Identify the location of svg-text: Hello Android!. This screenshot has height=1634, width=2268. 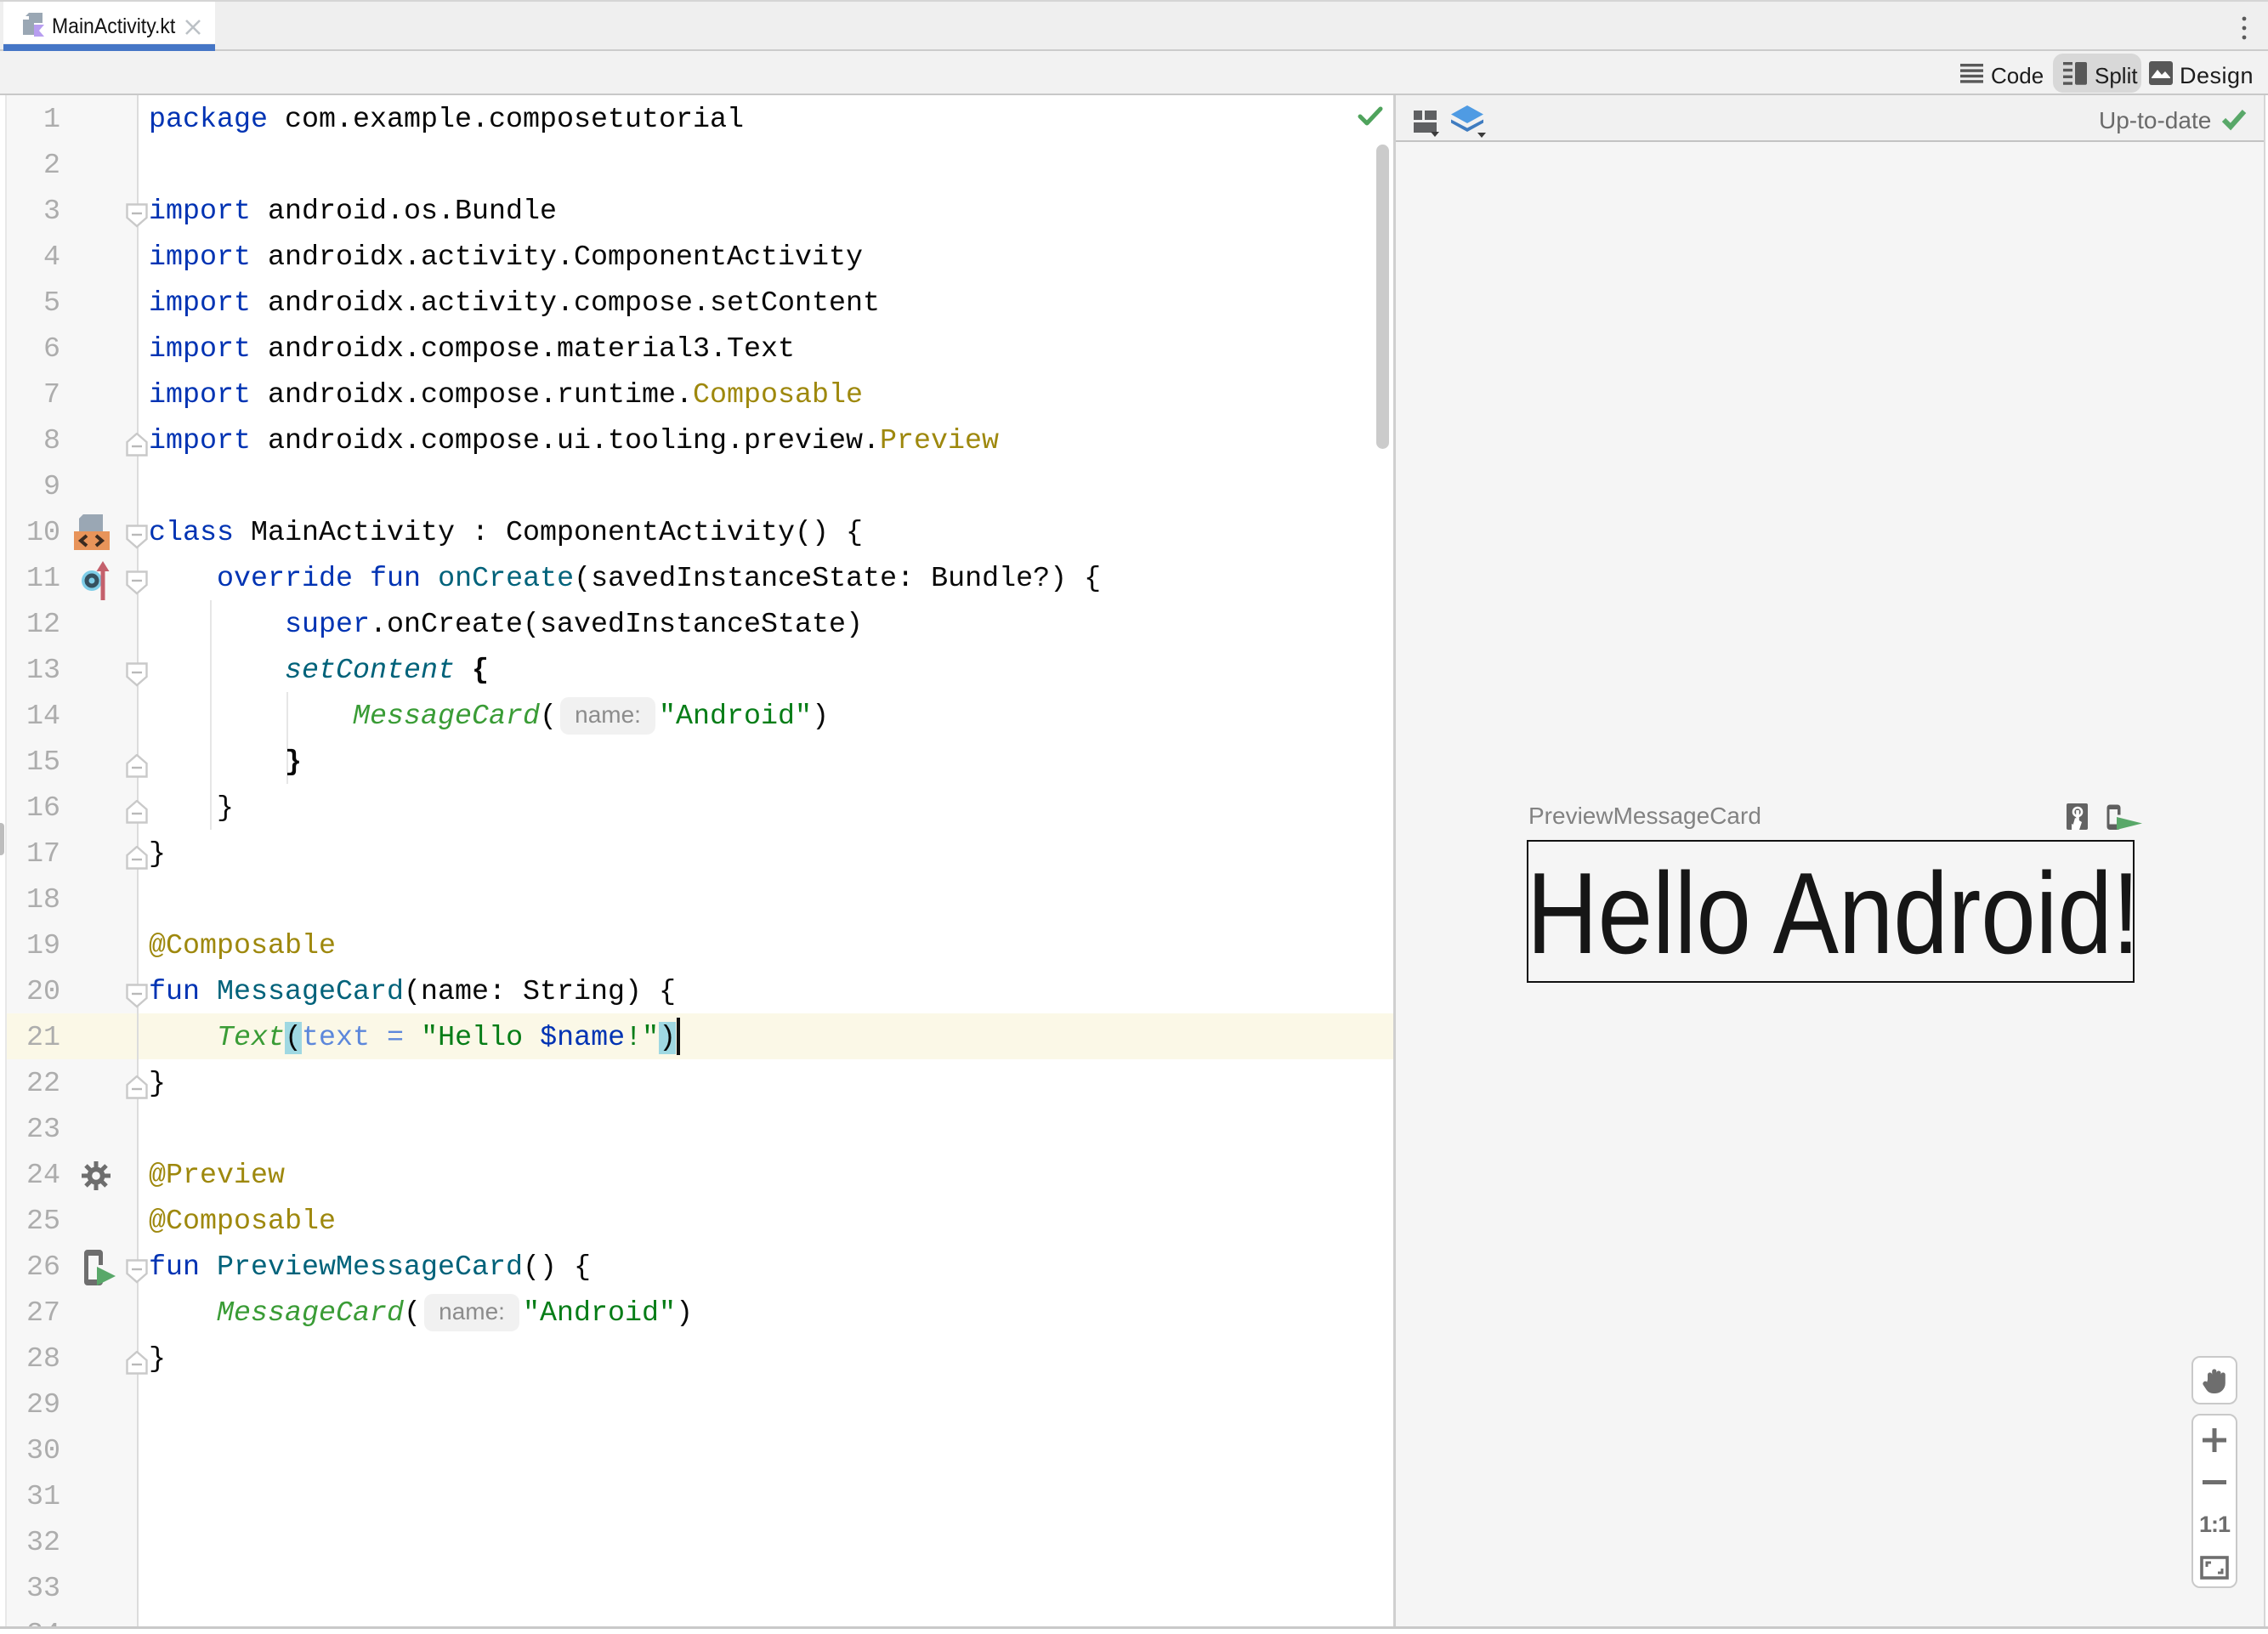
(1831, 913).